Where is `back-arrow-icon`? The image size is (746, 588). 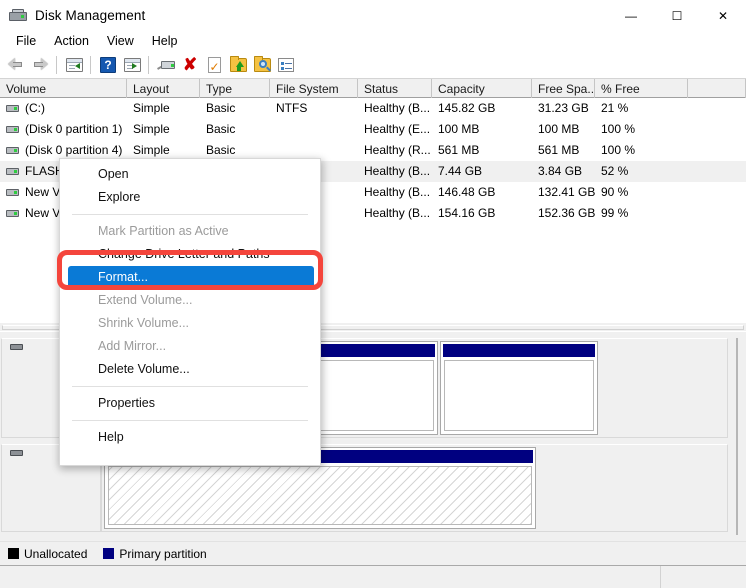 back-arrow-icon is located at coordinates (16, 65).